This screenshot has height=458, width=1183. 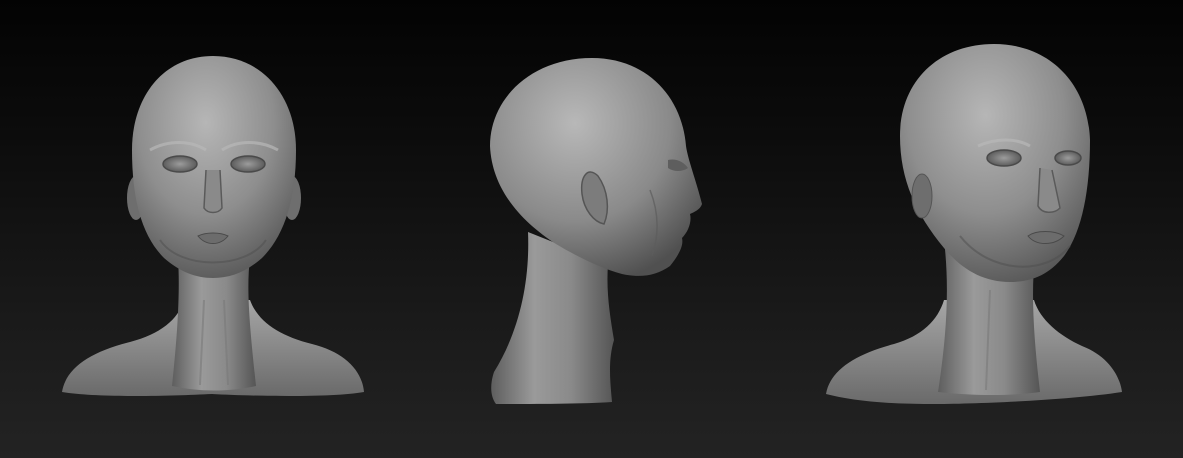 What do you see at coordinates (214, 167) in the screenshot?
I see `front-head` at bounding box center [214, 167].